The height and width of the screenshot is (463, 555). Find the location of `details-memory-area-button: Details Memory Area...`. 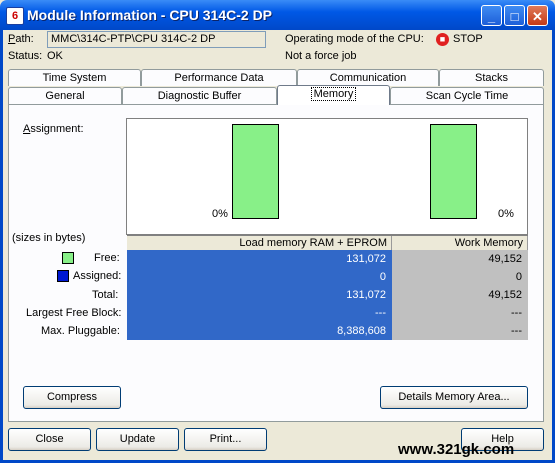

details-memory-area-button: Details Memory Area... is located at coordinates (454, 397).